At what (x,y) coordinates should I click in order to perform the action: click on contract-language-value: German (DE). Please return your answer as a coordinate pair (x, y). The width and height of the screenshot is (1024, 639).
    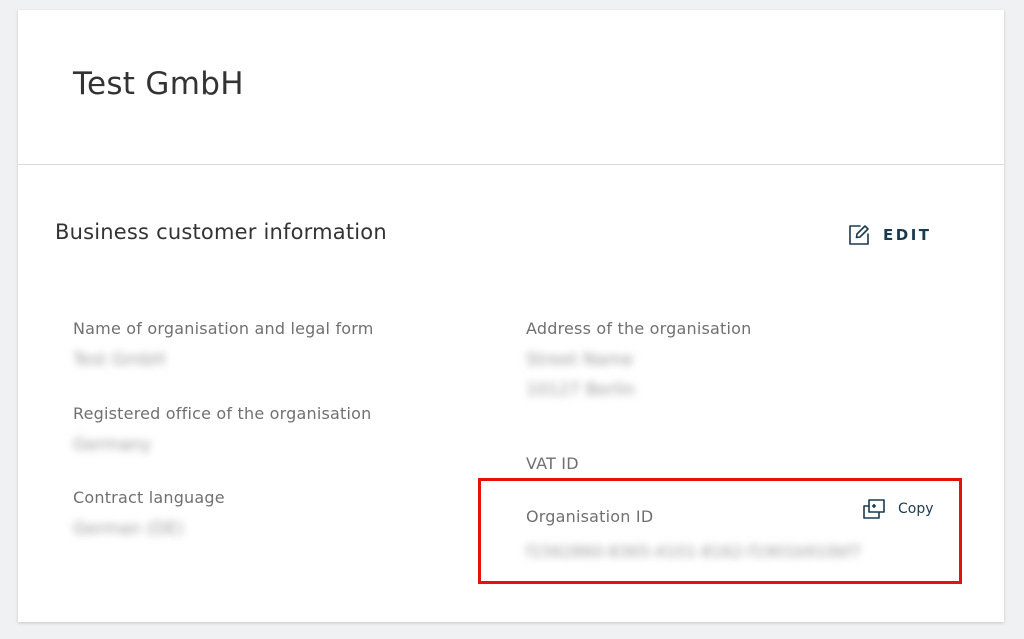
    Looking at the image, I should click on (128, 529).